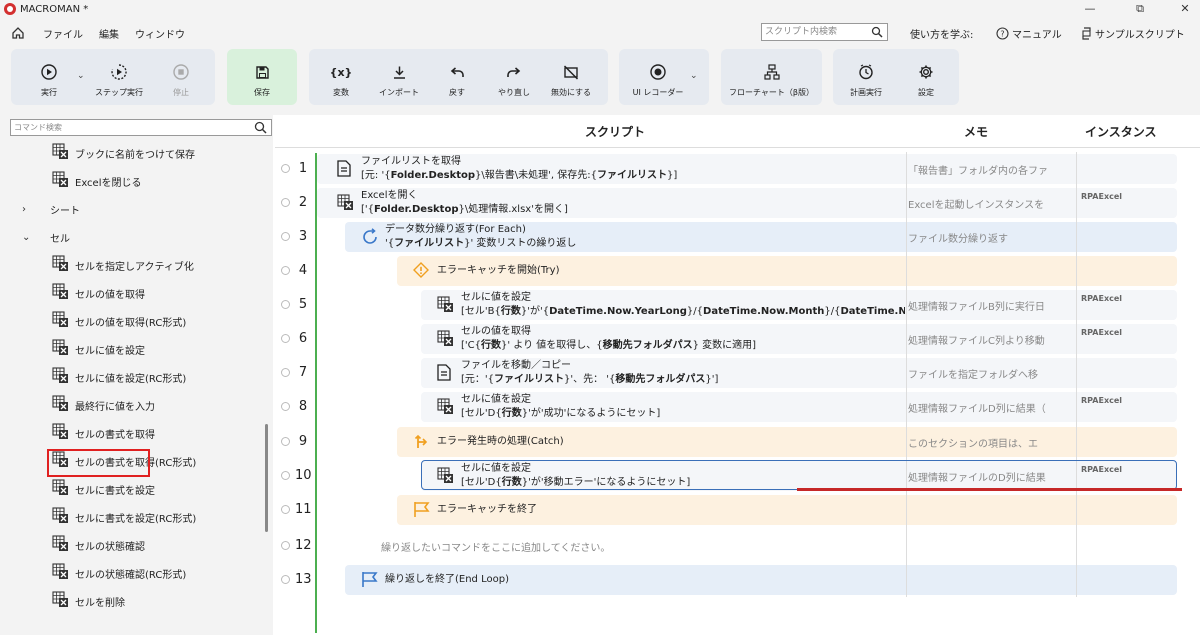 The width and height of the screenshot is (1200, 635). What do you see at coordinates (390, 243) in the screenshot?
I see `param-text: '{` at bounding box center [390, 243].